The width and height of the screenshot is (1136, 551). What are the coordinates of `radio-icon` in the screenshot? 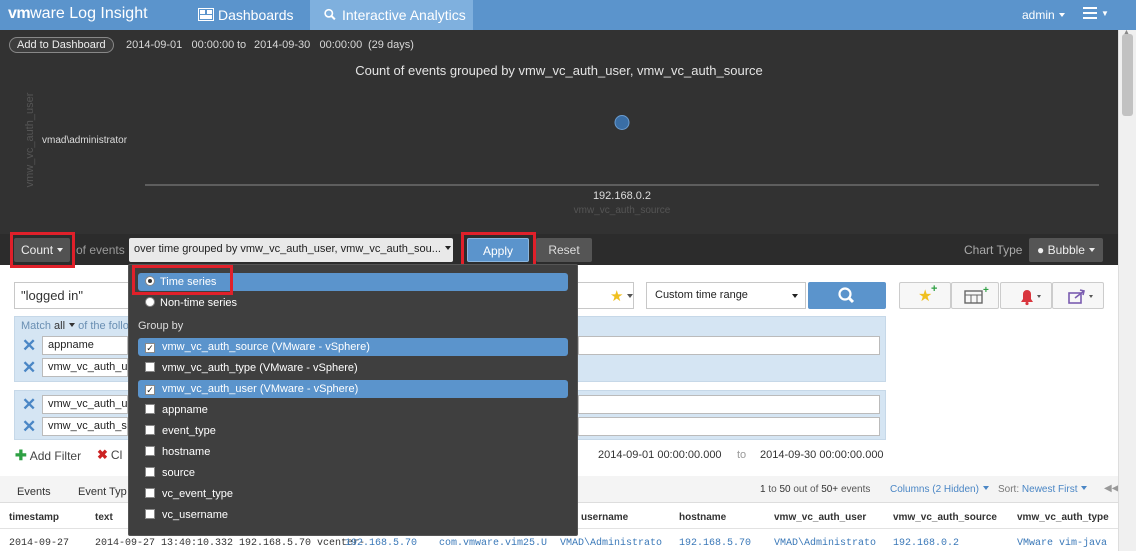 It's located at (150, 302).